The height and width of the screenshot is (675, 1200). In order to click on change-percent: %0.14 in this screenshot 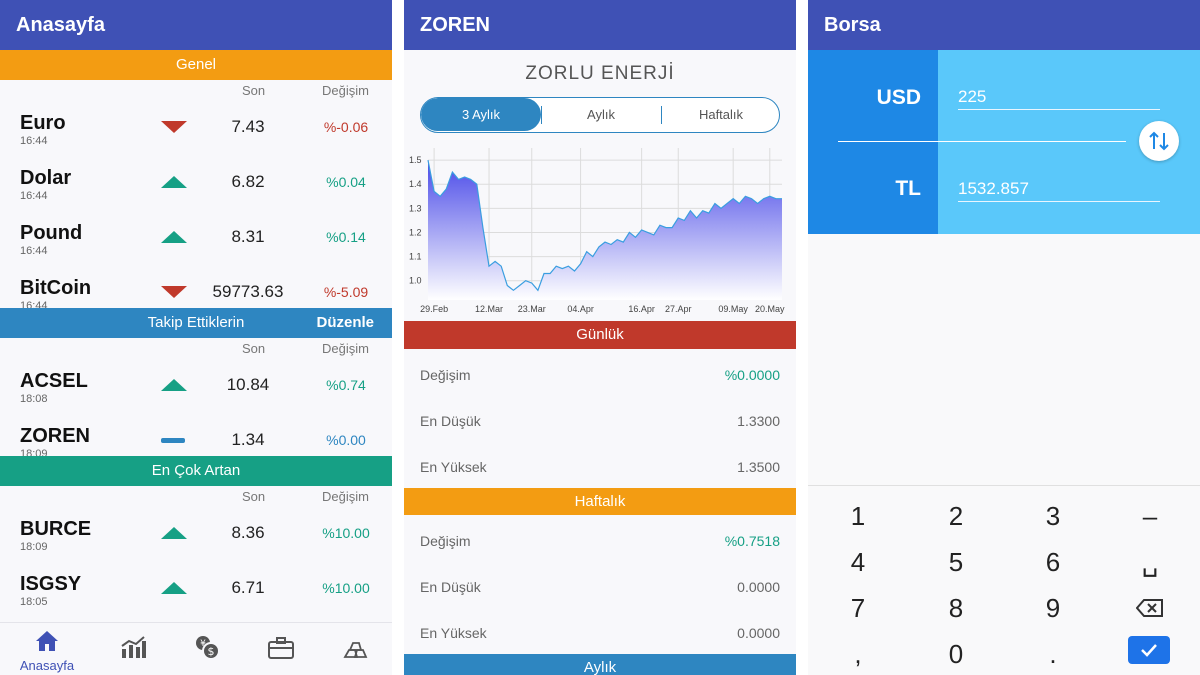, I will do `click(346, 237)`.